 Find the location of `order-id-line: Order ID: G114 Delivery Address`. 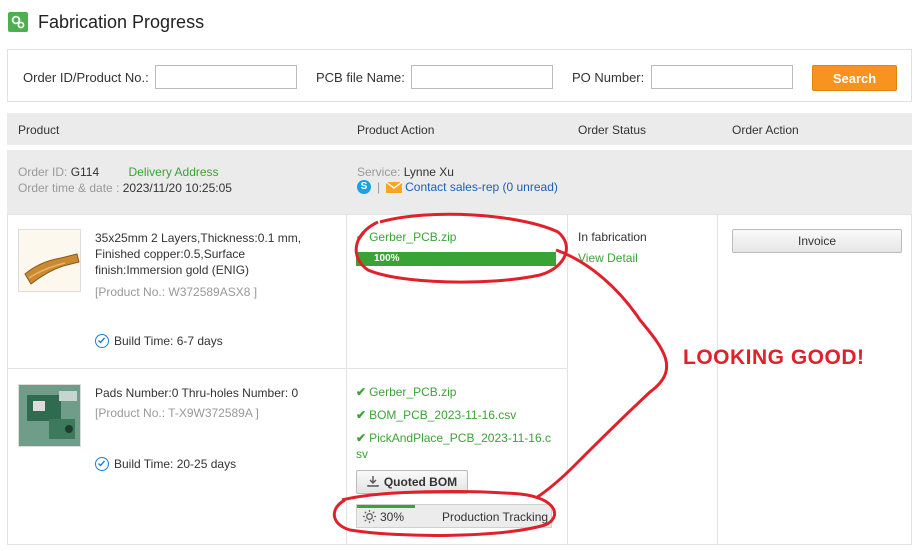

order-id-line: Order ID: G114 Delivery Address is located at coordinates (118, 172).